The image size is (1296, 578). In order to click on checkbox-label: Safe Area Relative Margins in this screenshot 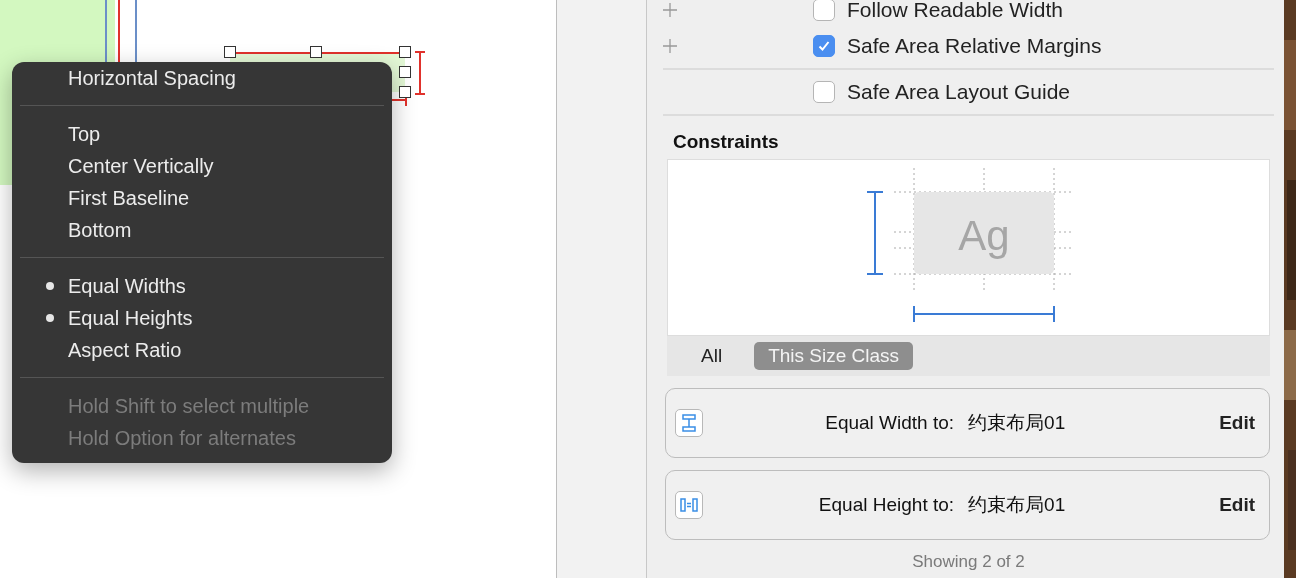, I will do `click(974, 46)`.